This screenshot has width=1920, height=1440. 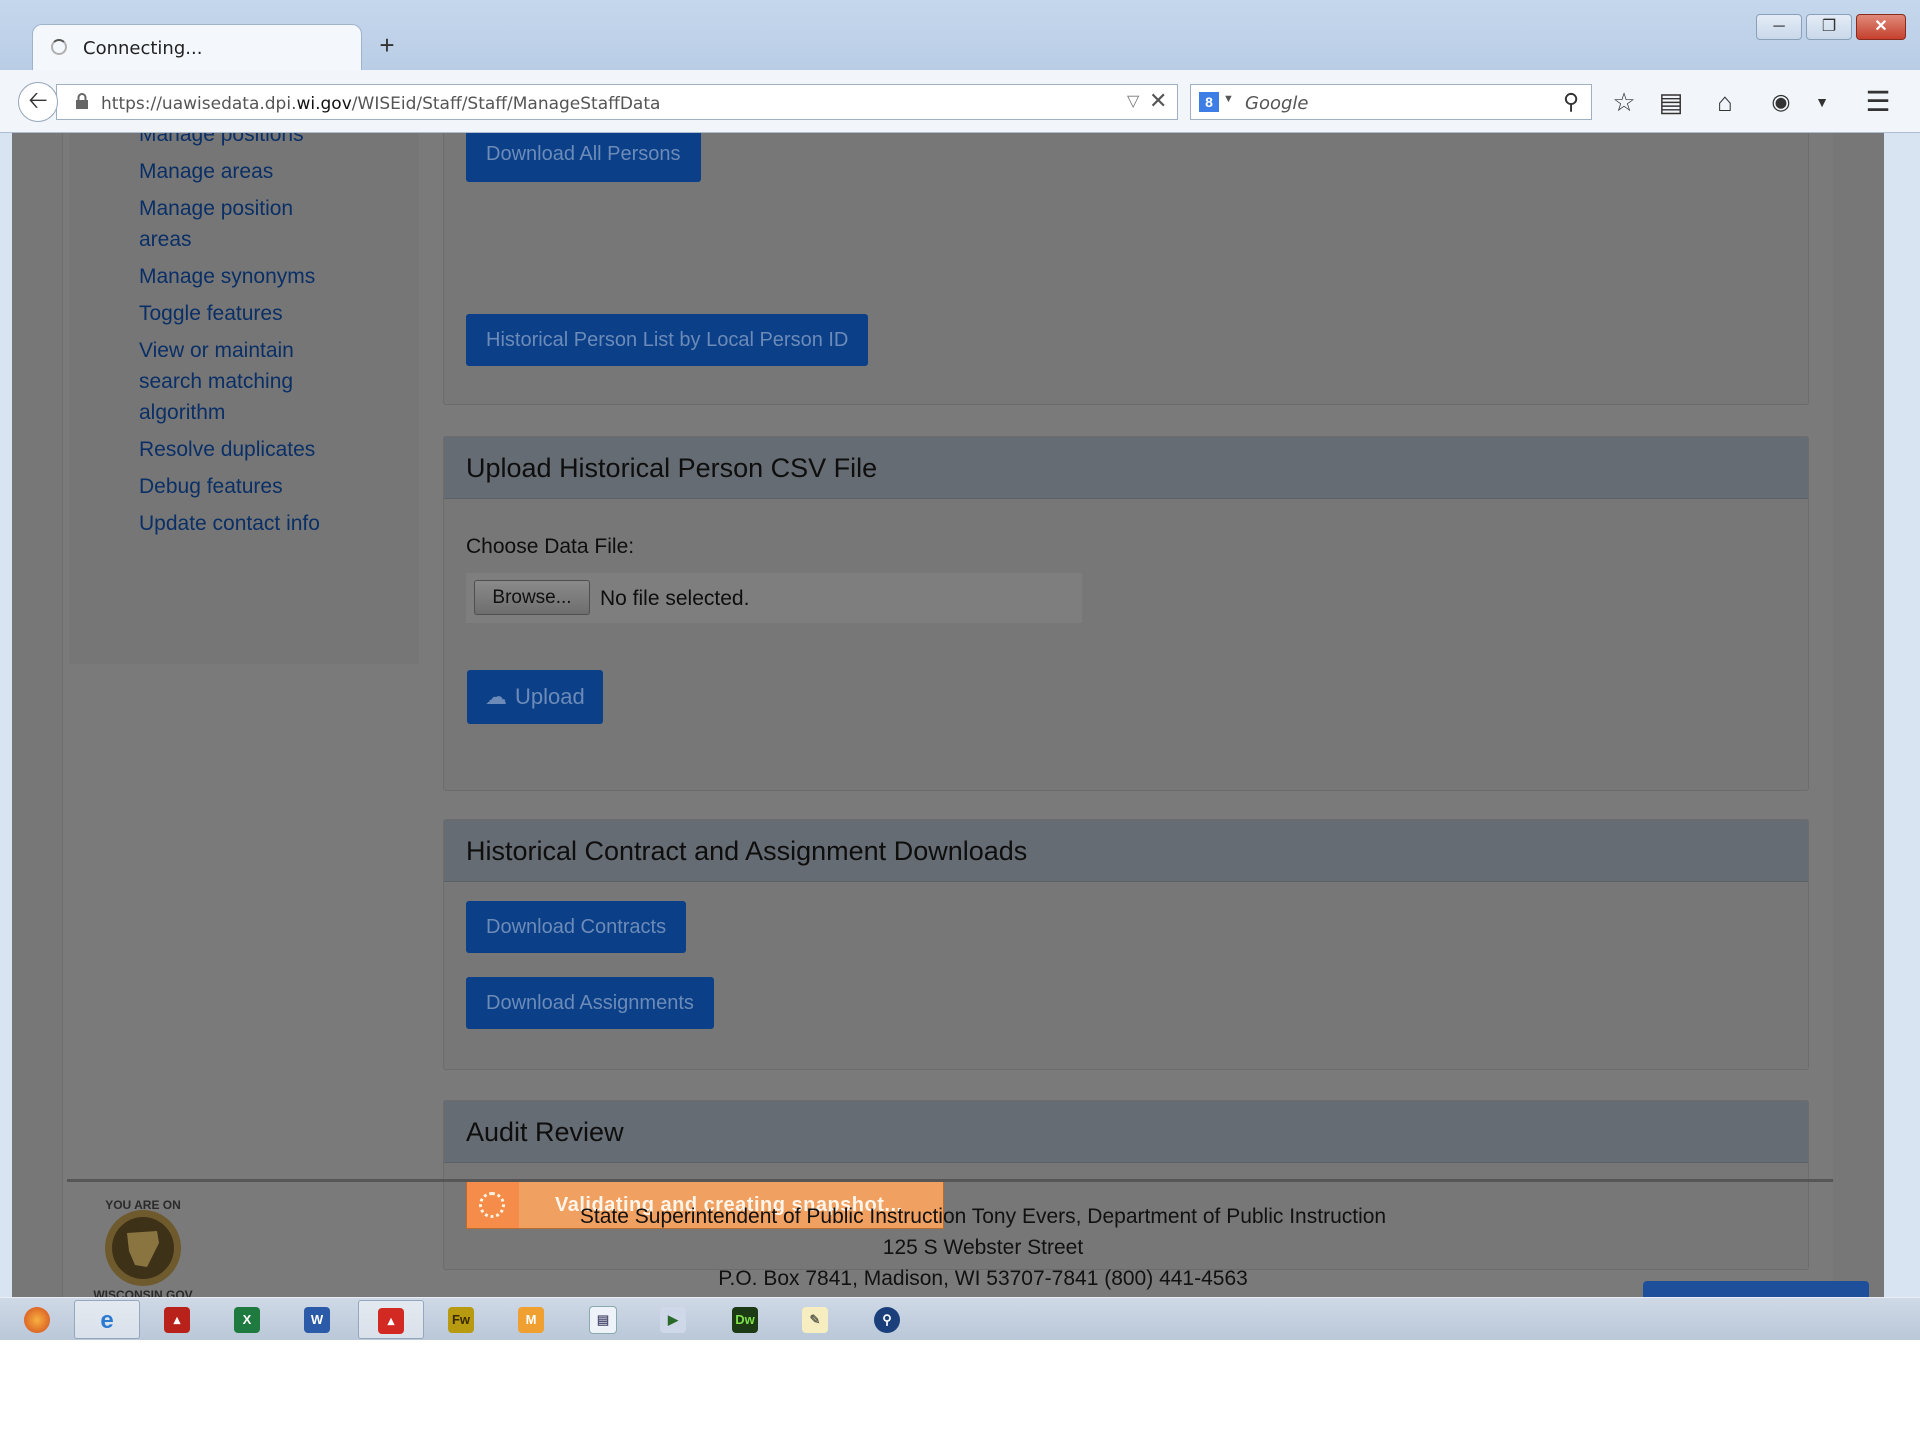 What do you see at coordinates (206, 171) in the screenshot?
I see `sidebar-item-manage-areas: Manage areas` at bounding box center [206, 171].